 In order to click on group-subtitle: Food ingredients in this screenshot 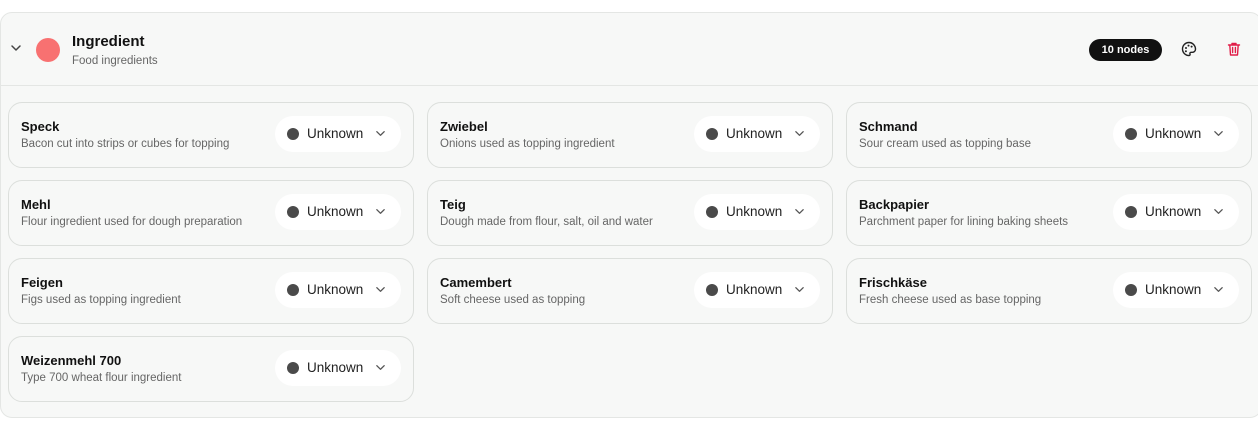, I will do `click(115, 61)`.